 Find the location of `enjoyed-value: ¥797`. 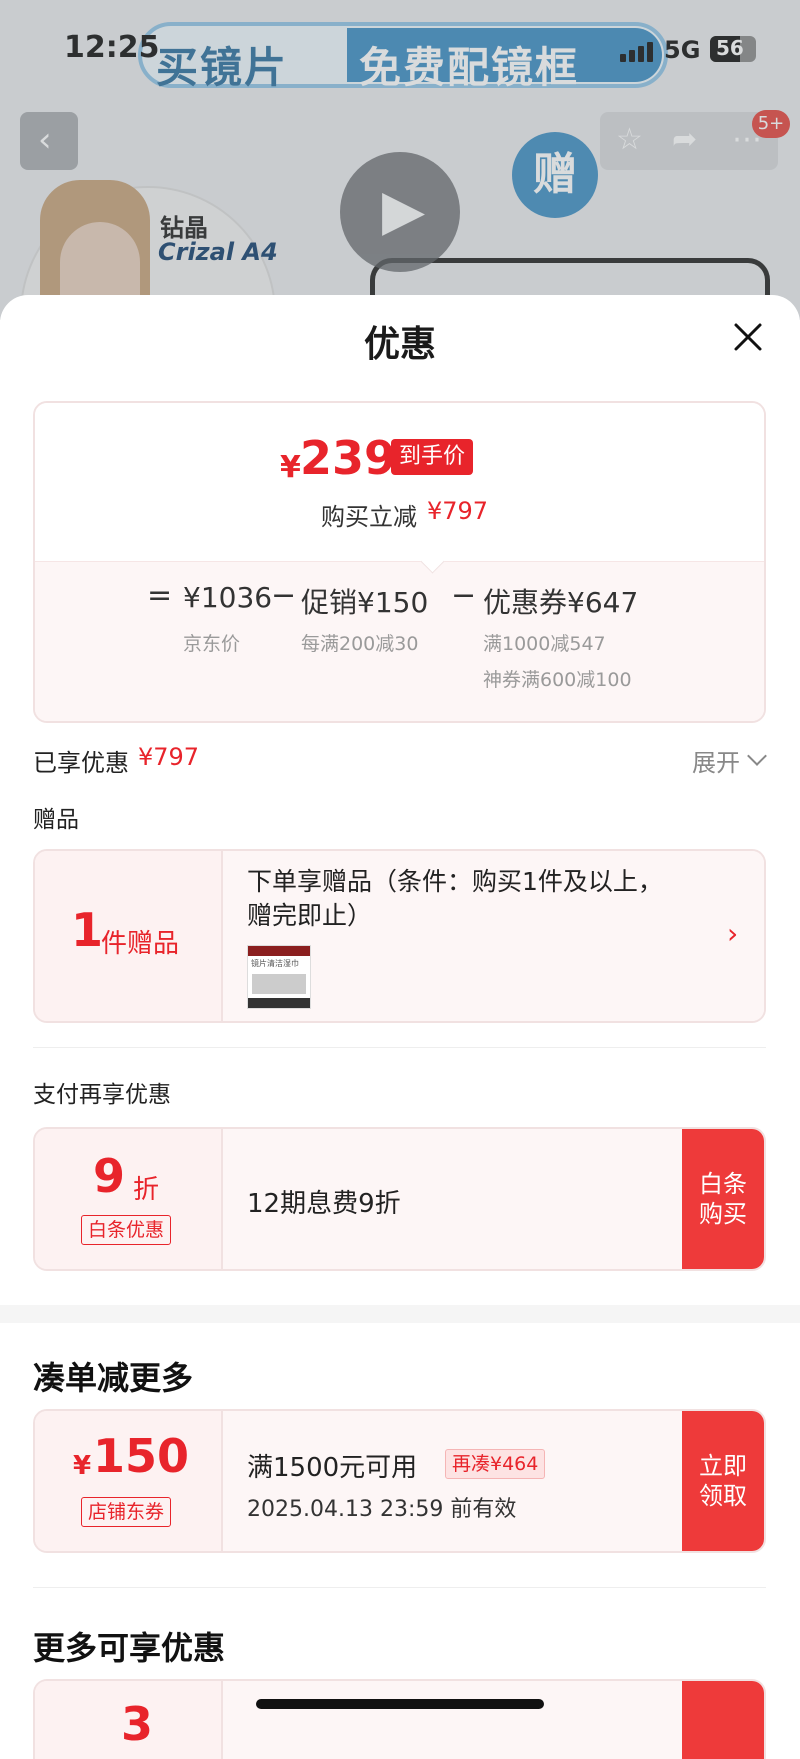

enjoyed-value: ¥797 is located at coordinates (169, 757).